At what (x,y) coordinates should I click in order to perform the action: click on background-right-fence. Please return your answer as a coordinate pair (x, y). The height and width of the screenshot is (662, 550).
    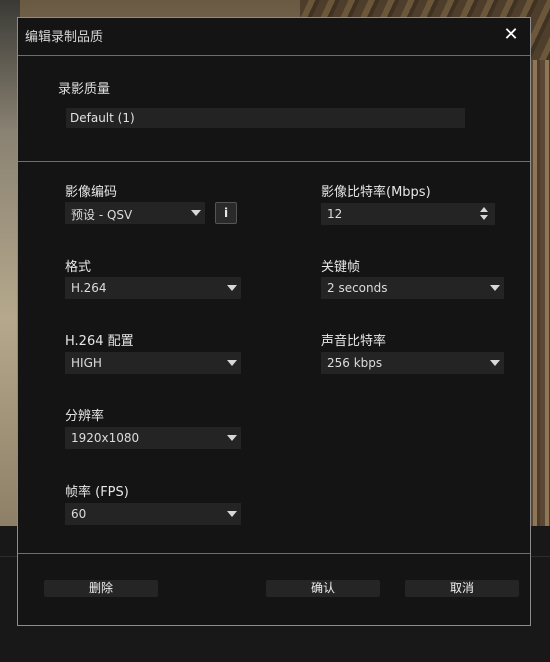
    Looking at the image, I should click on (539, 295).